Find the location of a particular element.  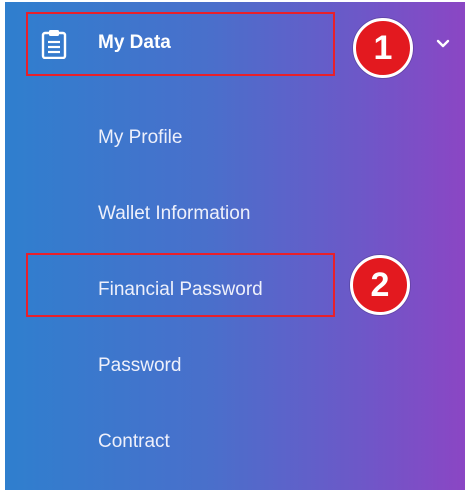

menu-item-contract: Contract is located at coordinates (134, 442).